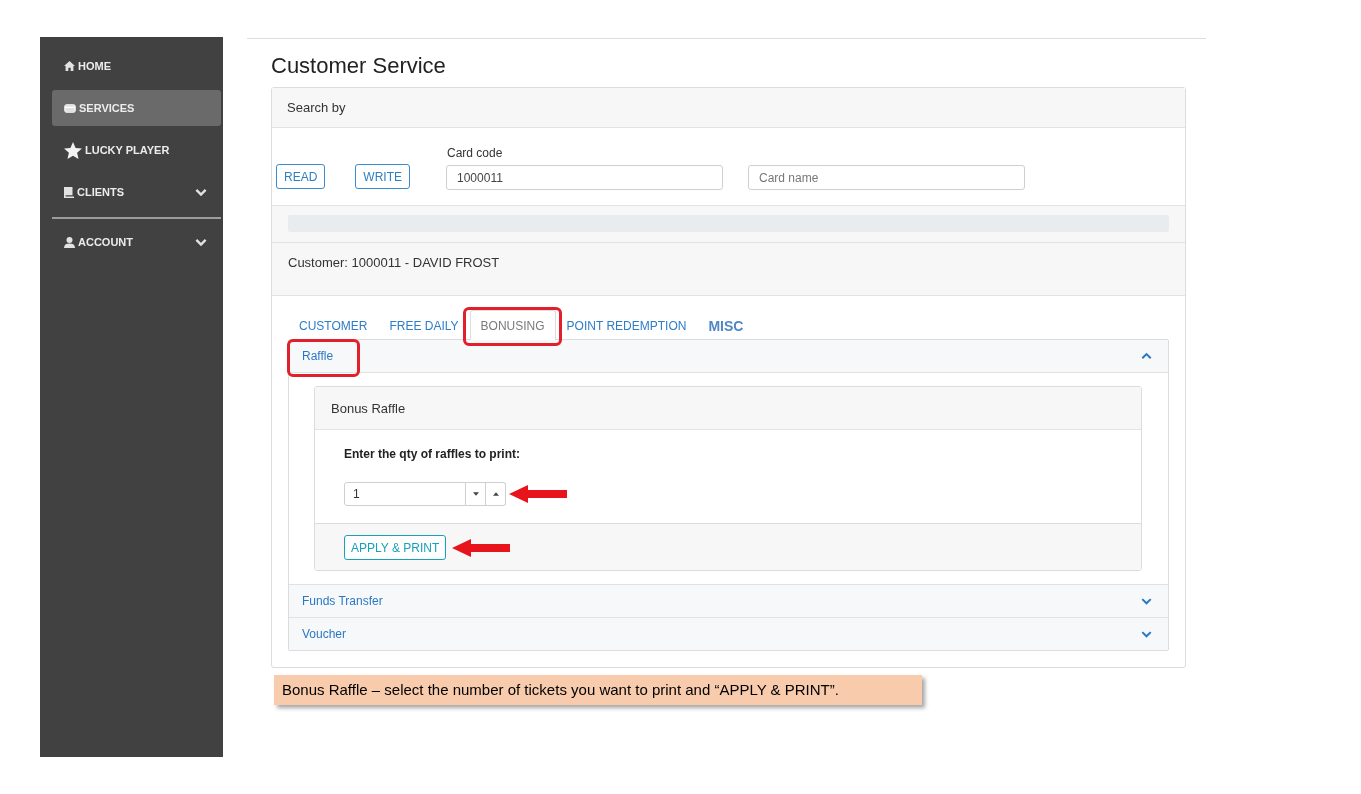 The width and height of the screenshot is (1361, 794). Describe the element at coordinates (626, 325) in the screenshot. I see `tab: POINT REDEMPTION` at that location.